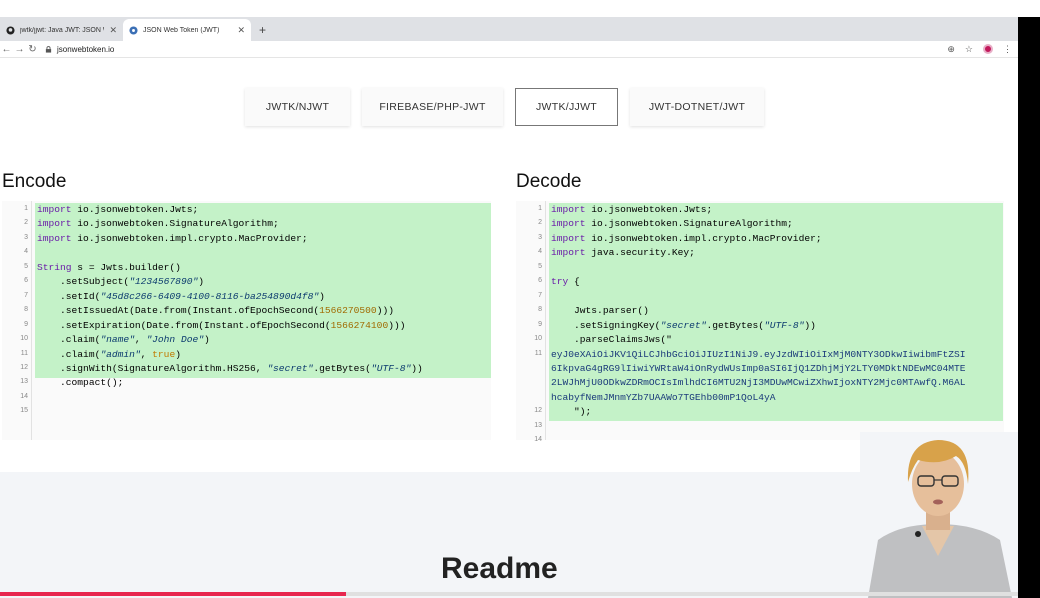 Image resolution: width=1040 pixels, height=598 pixels. I want to click on code-line: .parseClaimsJws(", so click(611, 340).